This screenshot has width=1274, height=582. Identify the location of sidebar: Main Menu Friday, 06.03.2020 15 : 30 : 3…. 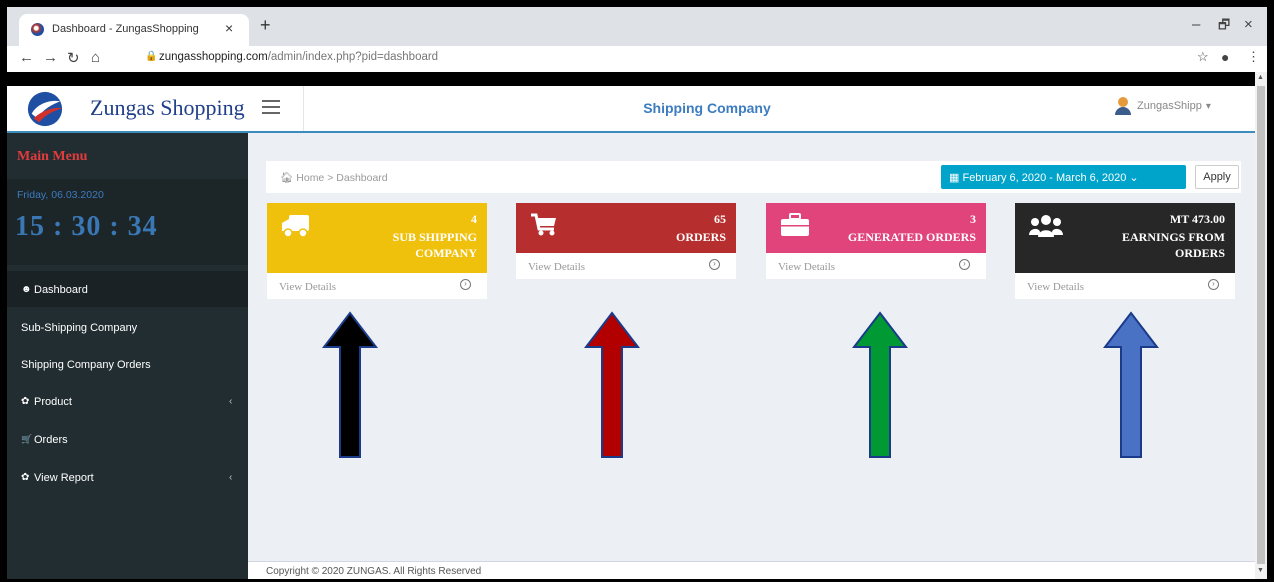
(127, 356).